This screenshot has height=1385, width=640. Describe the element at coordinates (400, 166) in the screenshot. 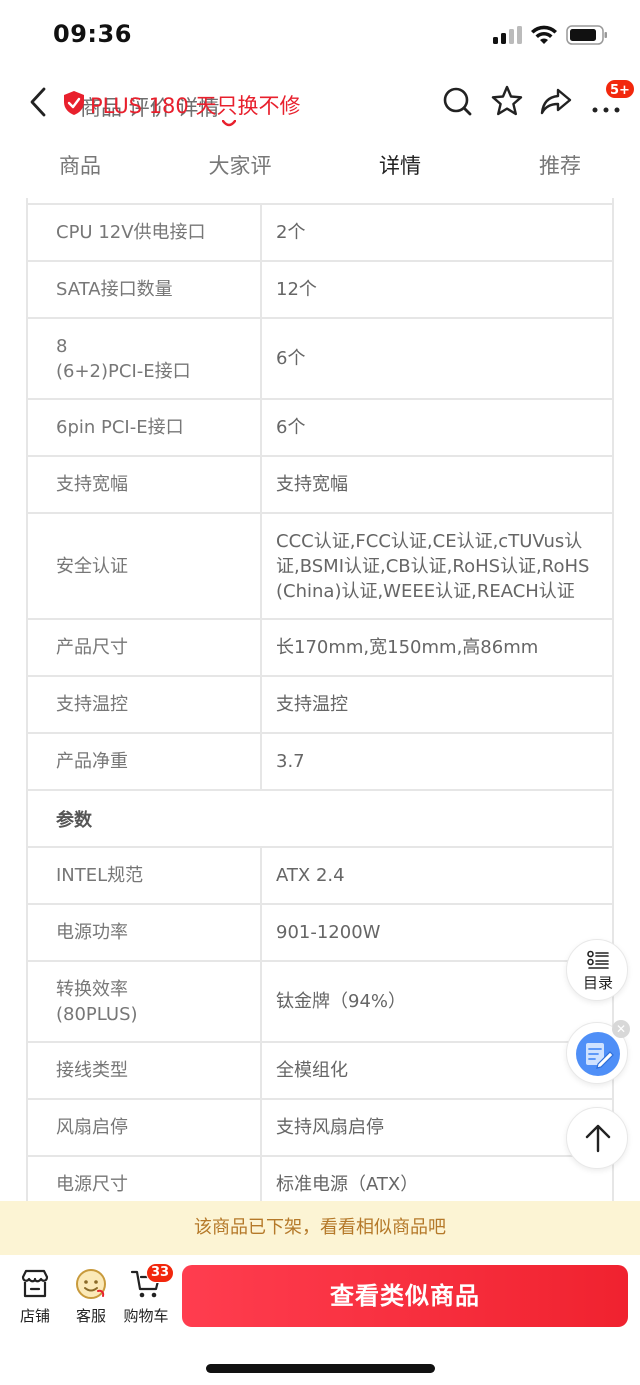

I see `tab-details: 详情` at that location.